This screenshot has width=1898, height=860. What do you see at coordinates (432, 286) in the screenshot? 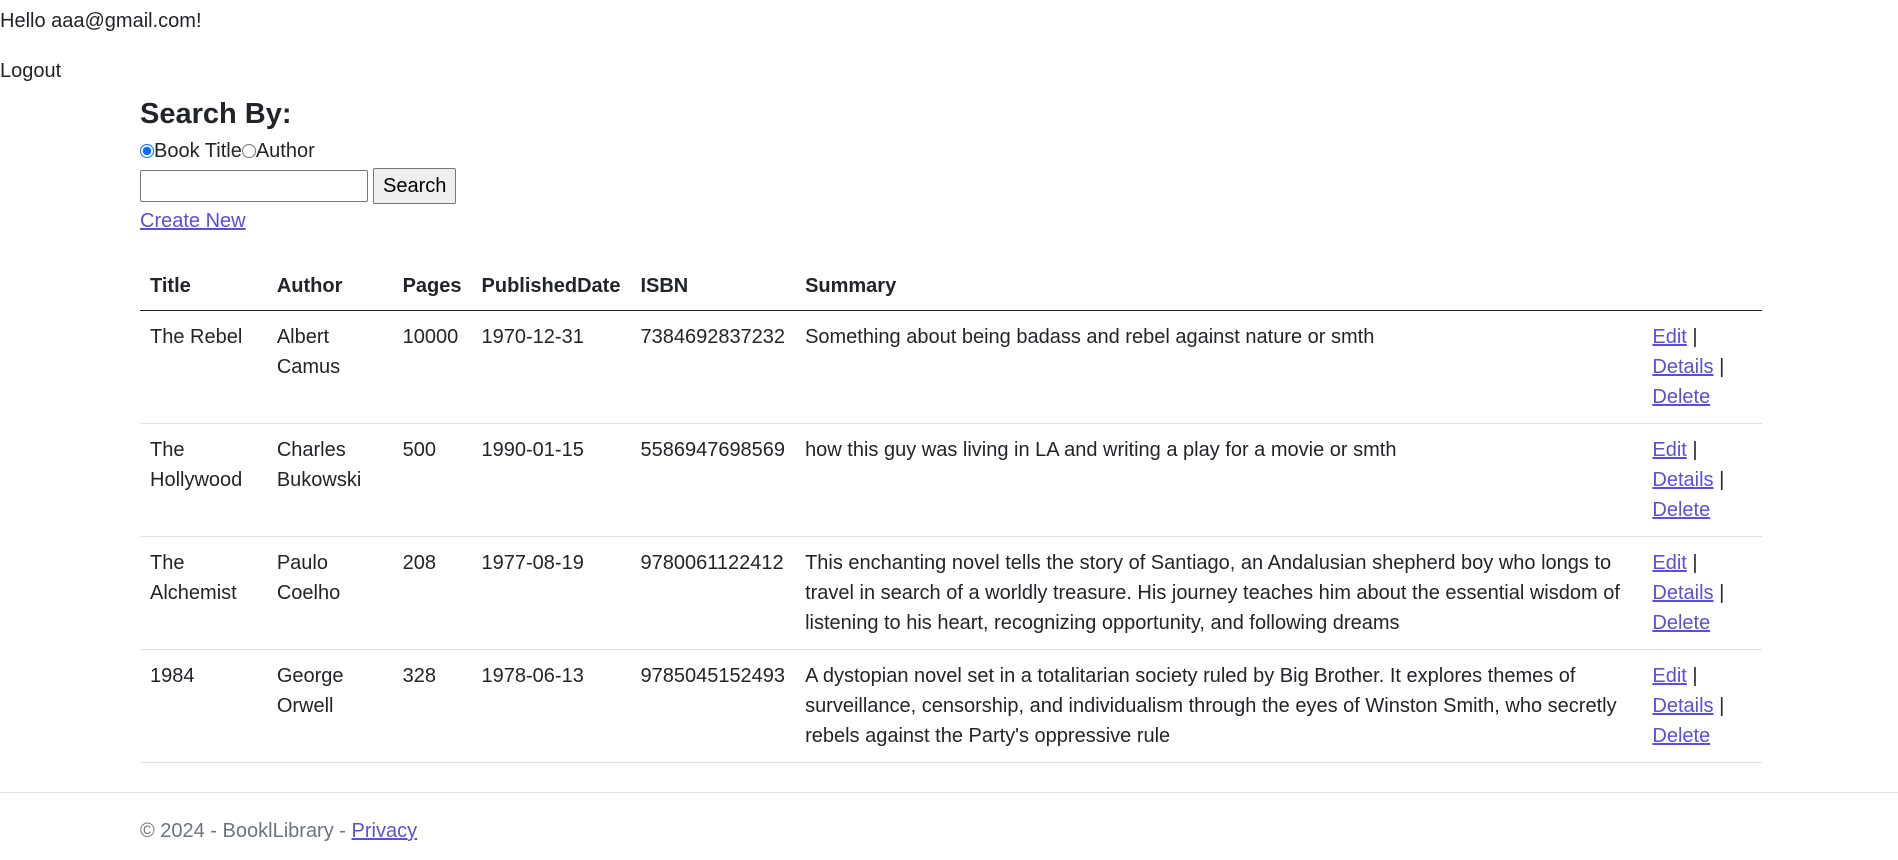
I see `header-pages: Pages` at bounding box center [432, 286].